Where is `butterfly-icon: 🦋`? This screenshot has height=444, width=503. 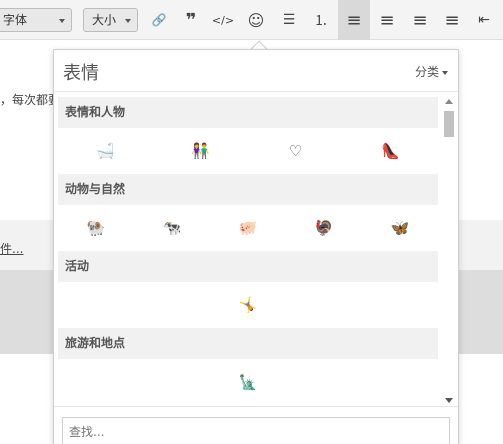
butterfly-icon: 🦋 is located at coordinates (400, 228).